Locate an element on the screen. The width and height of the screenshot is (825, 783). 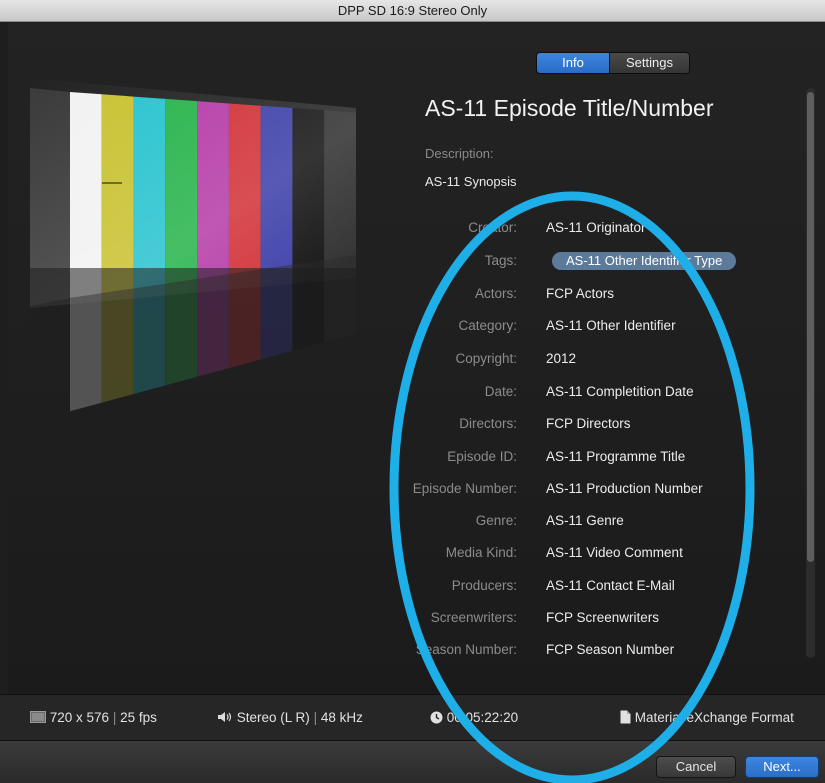
field-value: FCP Season Number is located at coordinates (610, 649).